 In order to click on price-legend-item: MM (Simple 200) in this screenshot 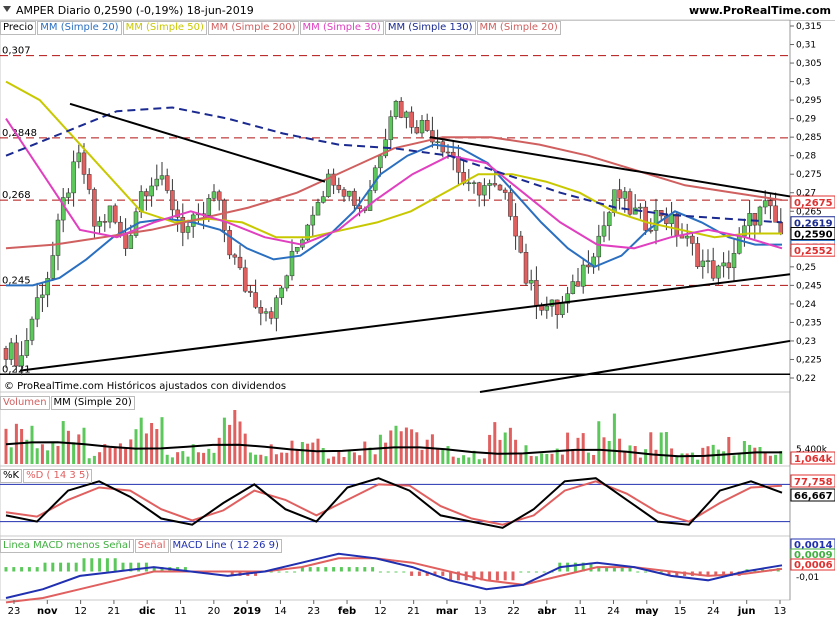, I will do `click(253, 28)`.